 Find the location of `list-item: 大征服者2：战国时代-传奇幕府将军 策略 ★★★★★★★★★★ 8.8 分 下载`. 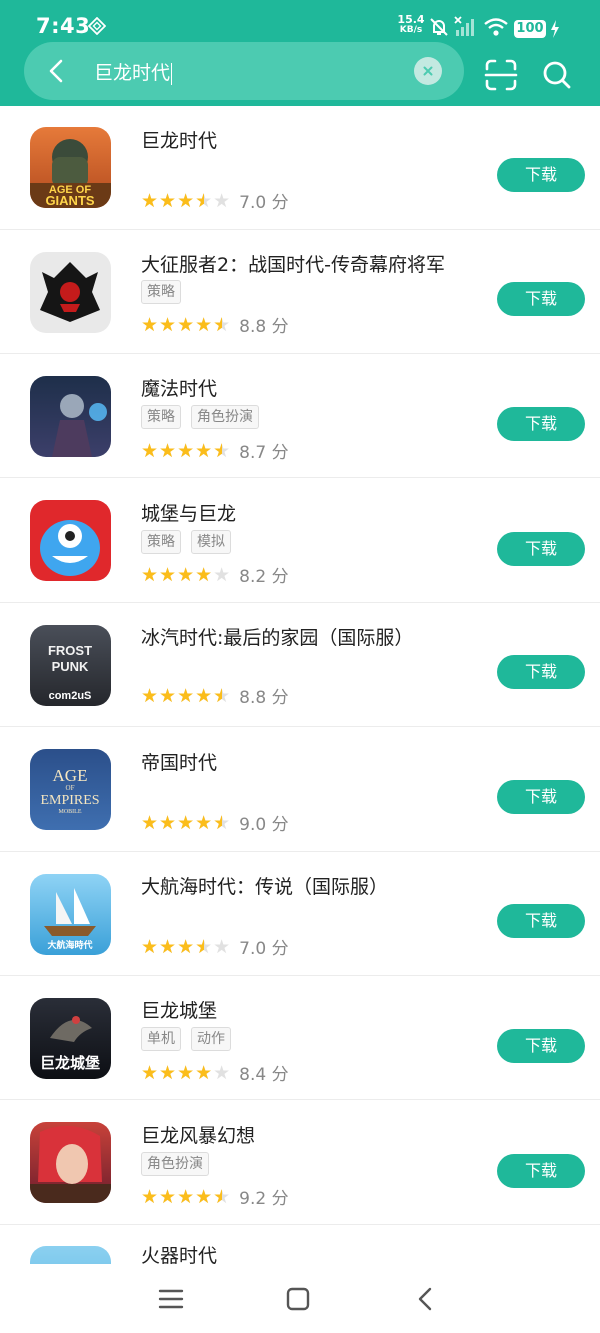

list-item: 大征服者2：战国时代-传奇幕府将军 策略 ★★★★★★★★★★ 8.8 分 下载 is located at coordinates (300, 292).